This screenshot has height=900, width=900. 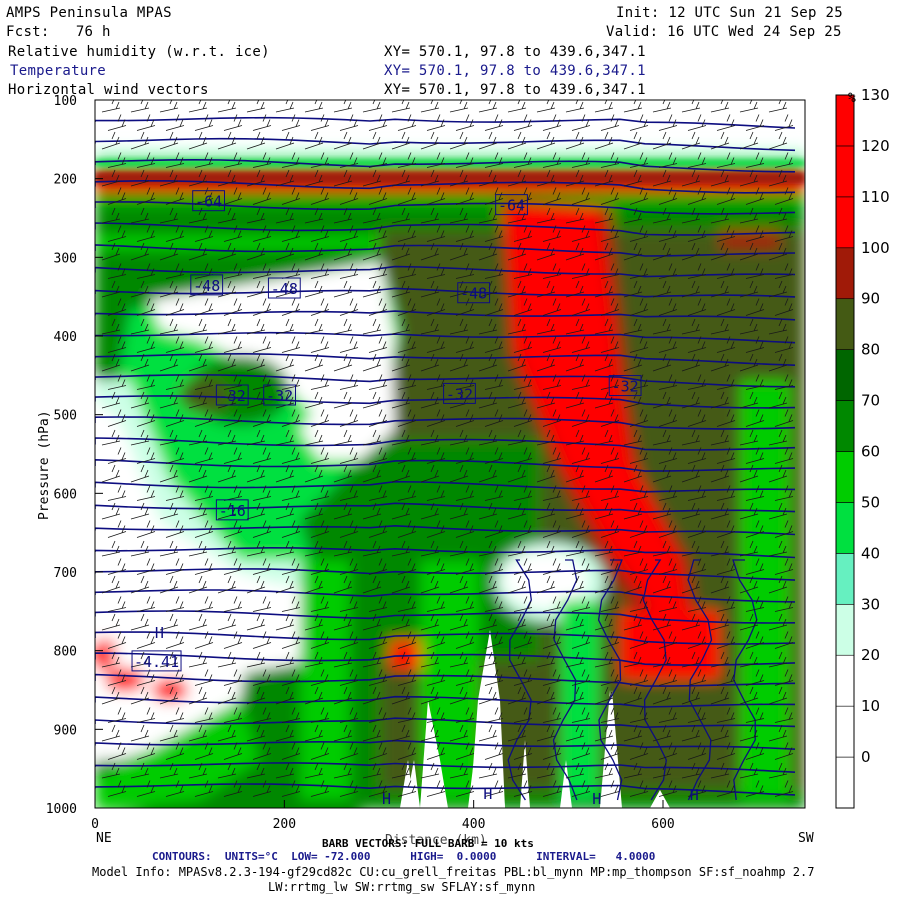 I want to click on colorbar-label: 10, so click(x=870, y=706).